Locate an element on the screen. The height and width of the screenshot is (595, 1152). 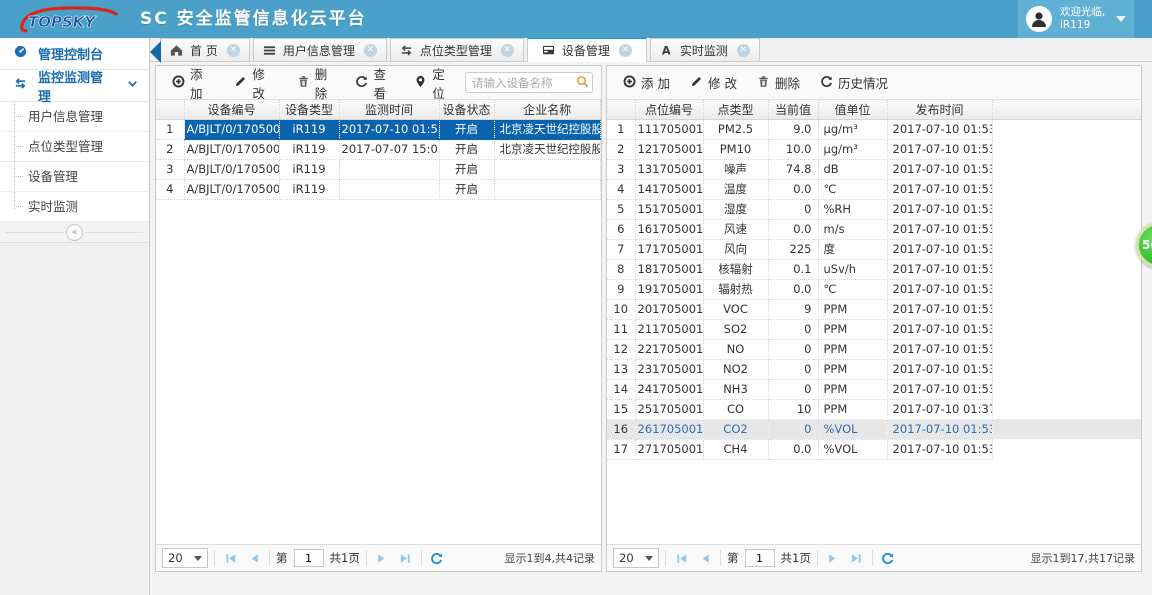
locate-button: 定位 is located at coordinates (433, 83).